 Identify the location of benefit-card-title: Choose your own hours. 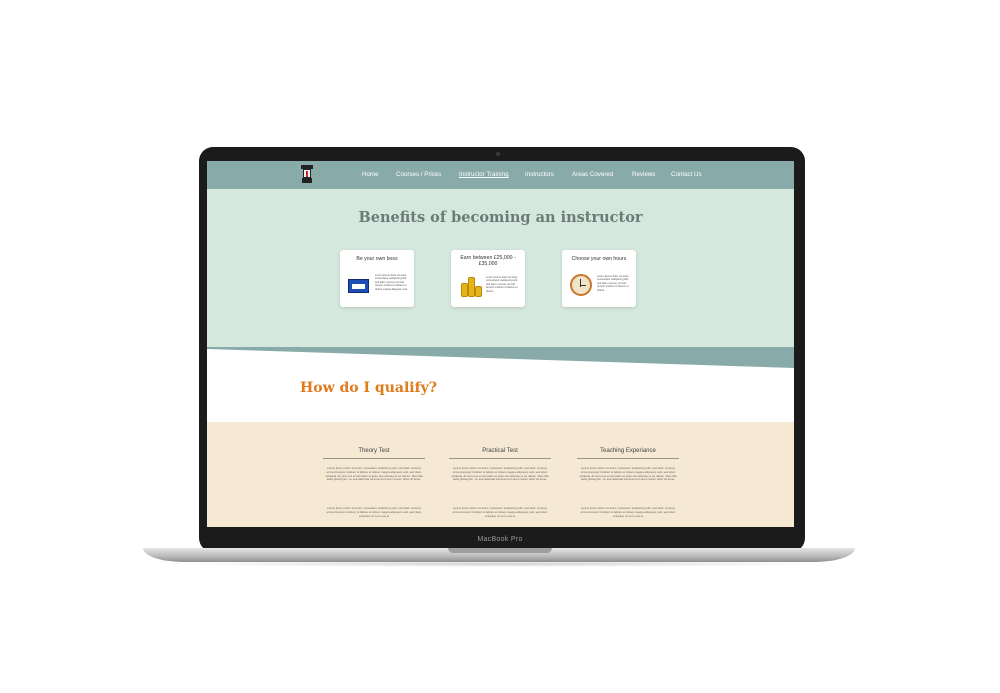
(599, 259).